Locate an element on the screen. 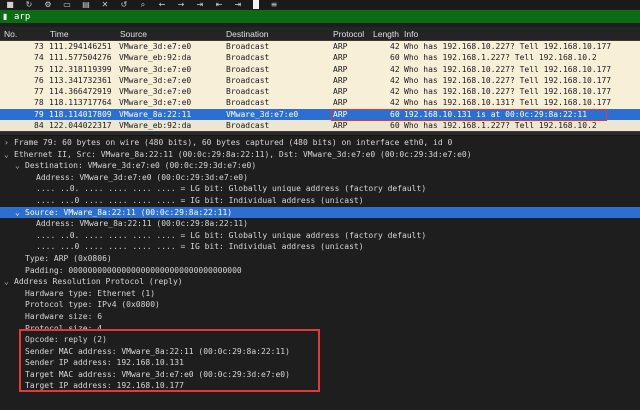 The width and height of the screenshot is (640, 410). pane-splitter is located at coordinates (320, 133).